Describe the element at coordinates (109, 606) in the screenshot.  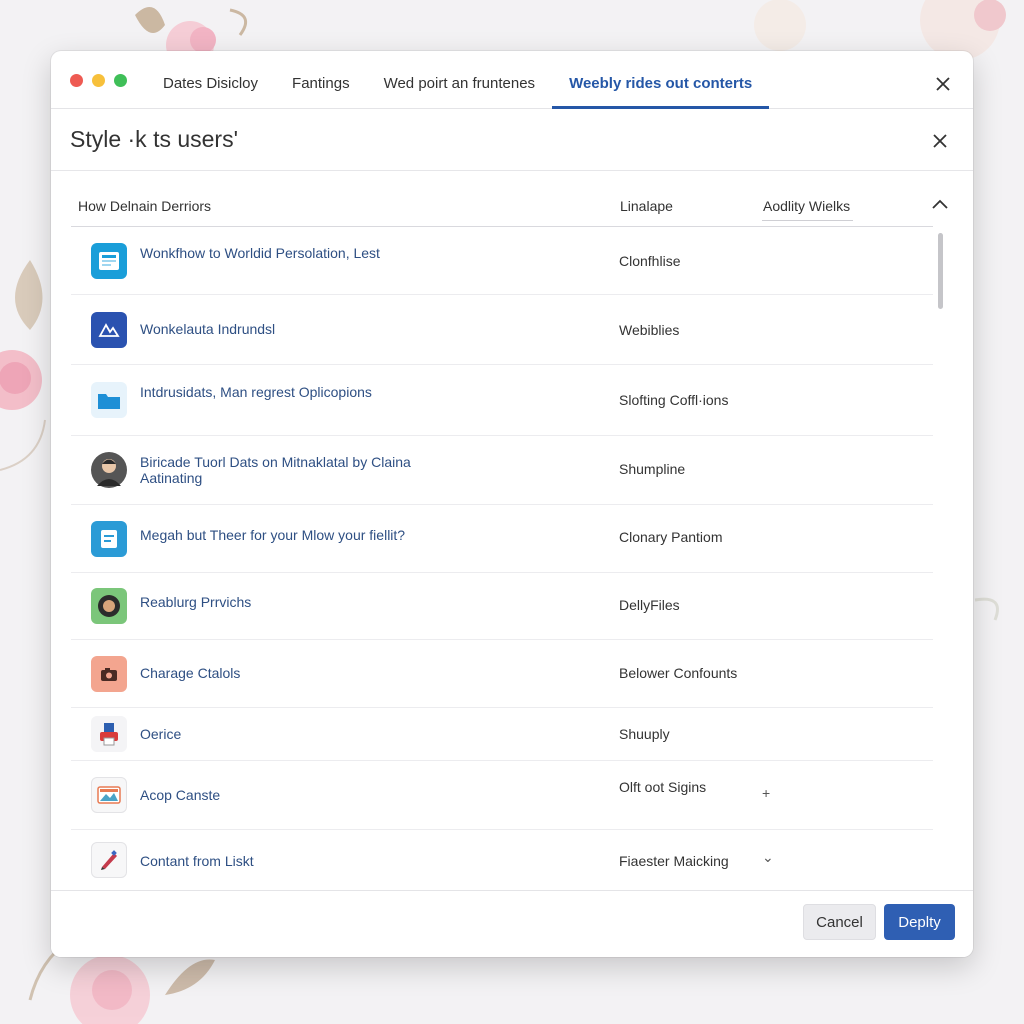
I see `badge-icon` at that location.